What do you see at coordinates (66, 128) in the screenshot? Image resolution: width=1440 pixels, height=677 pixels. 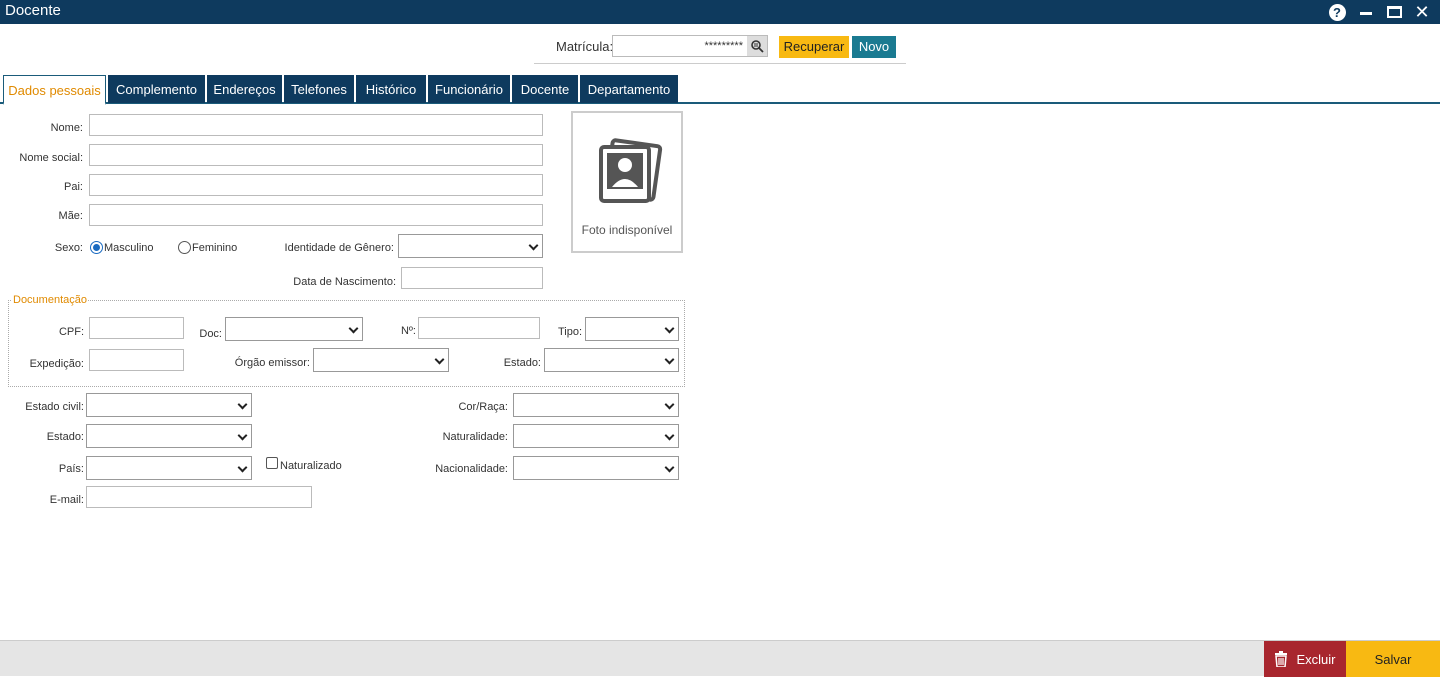 I see `nome-label: Nome:` at bounding box center [66, 128].